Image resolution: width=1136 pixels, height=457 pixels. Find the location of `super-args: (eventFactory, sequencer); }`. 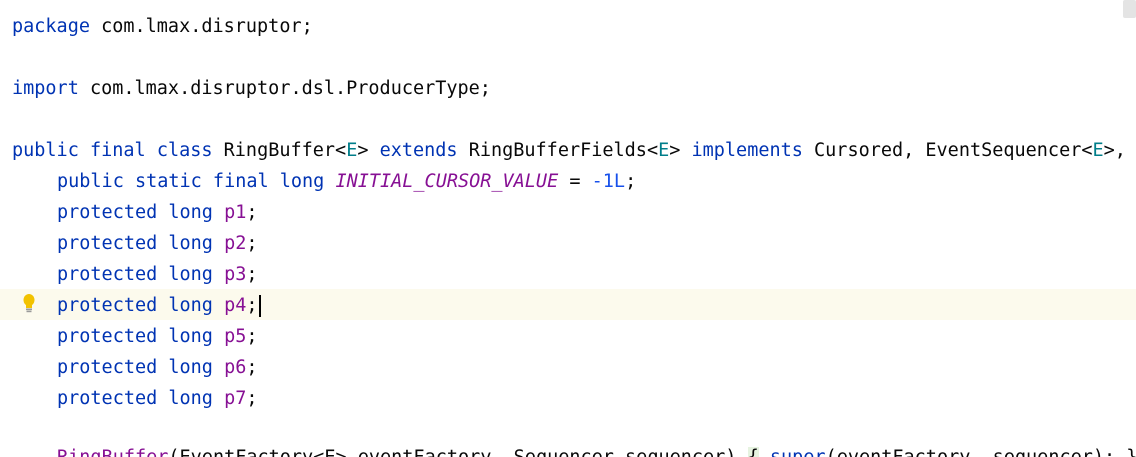

super-args: (eventFactory, sequencer); } is located at coordinates (981, 452).